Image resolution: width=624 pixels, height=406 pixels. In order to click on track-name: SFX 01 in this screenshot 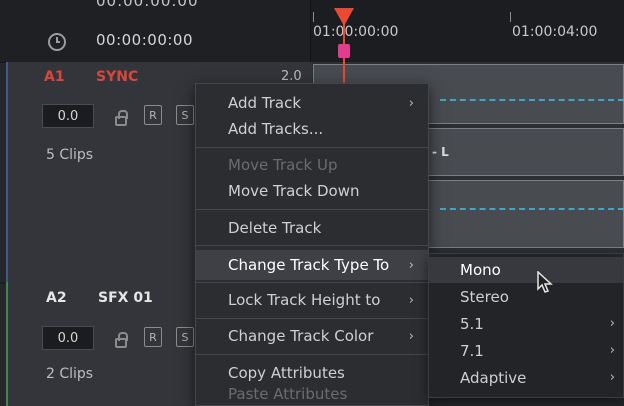, I will do `click(125, 298)`.